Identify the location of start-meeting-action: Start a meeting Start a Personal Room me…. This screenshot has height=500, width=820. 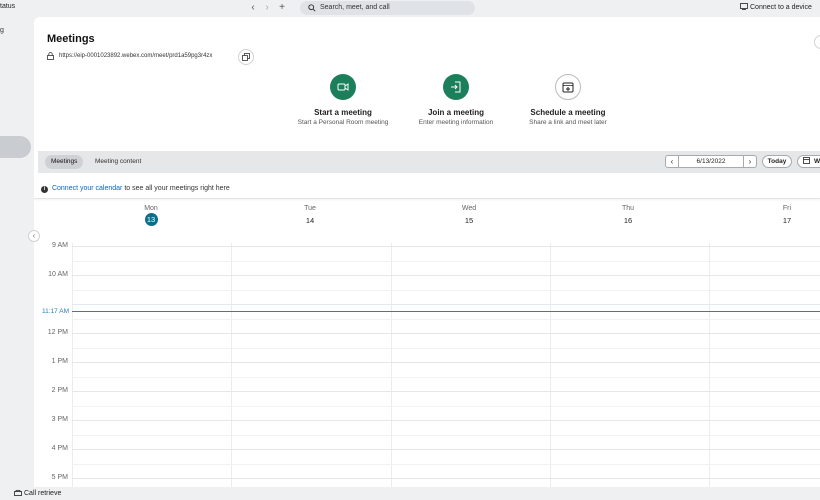
(343, 100).